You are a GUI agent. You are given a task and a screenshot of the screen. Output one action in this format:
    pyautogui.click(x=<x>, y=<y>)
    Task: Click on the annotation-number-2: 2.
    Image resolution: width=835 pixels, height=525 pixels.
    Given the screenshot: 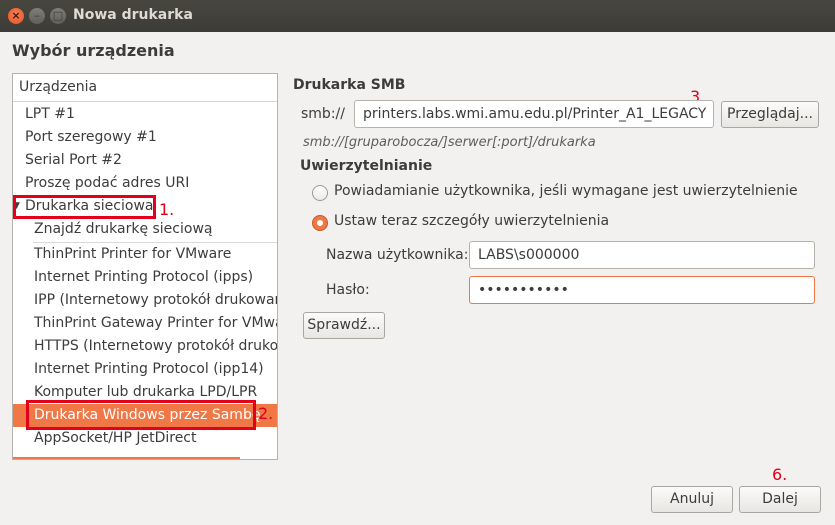 What is the action you would take?
    pyautogui.click(x=266, y=413)
    